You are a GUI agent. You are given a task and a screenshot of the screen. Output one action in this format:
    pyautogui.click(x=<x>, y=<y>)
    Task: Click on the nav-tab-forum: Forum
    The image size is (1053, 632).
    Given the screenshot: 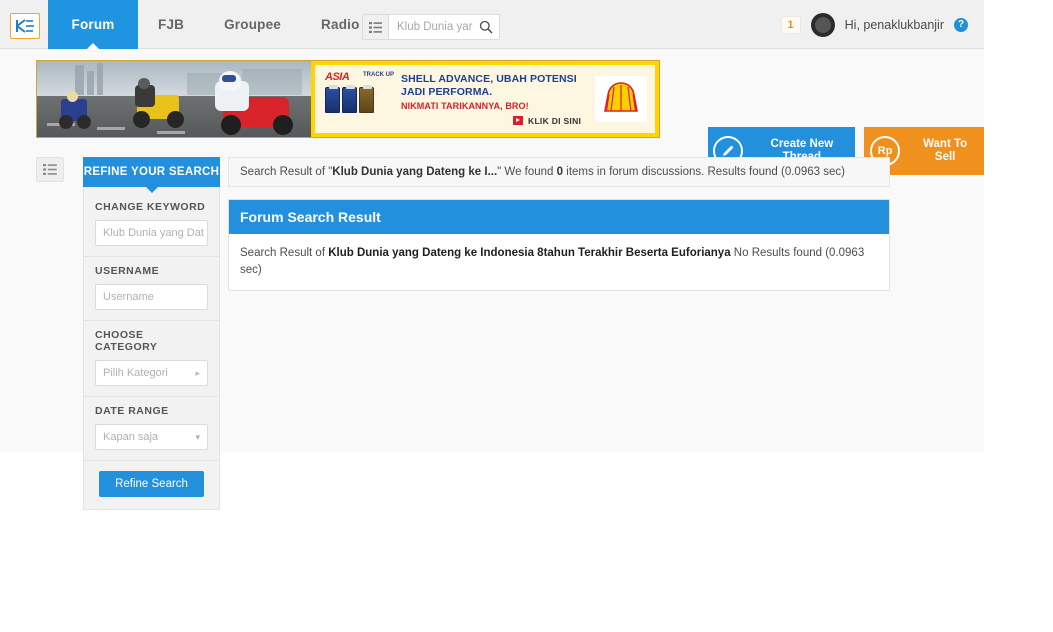 What is the action you would take?
    pyautogui.click(x=93, y=24)
    